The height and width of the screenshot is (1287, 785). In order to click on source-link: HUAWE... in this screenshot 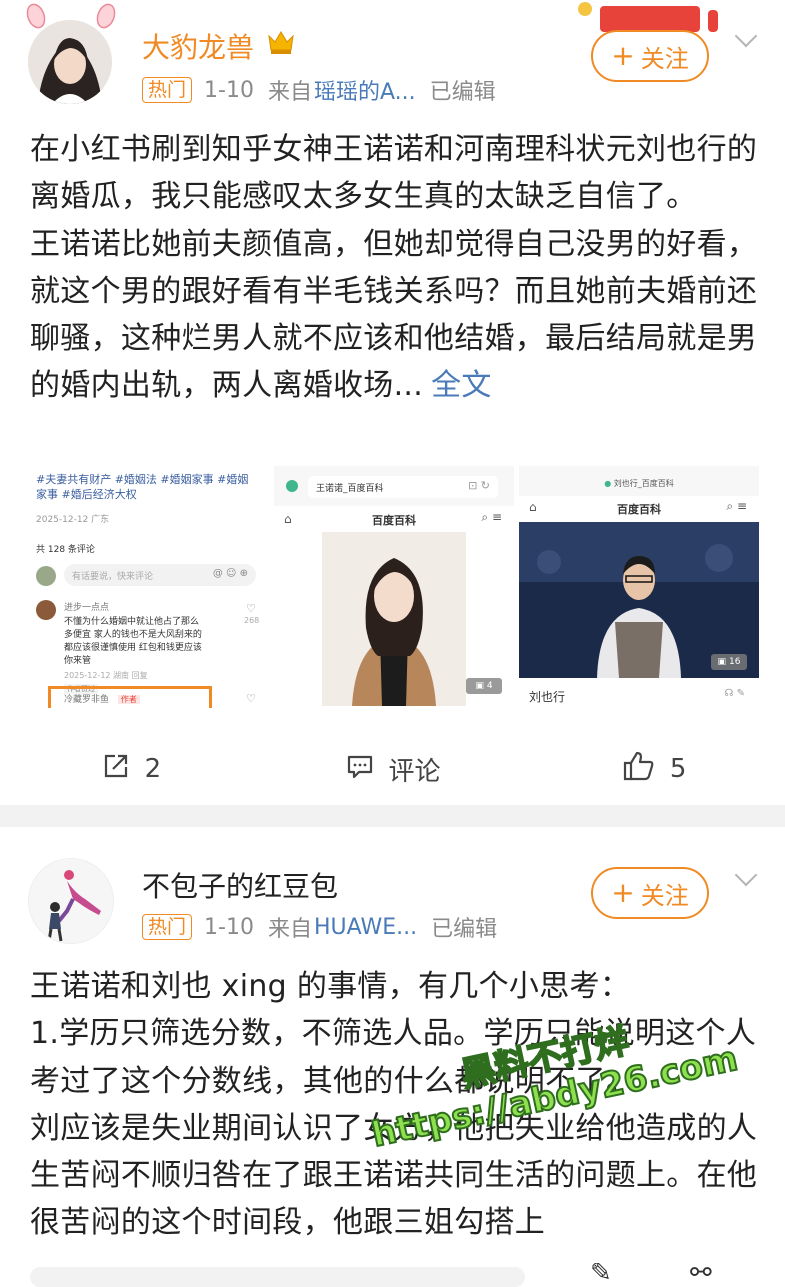, I will do `click(365, 927)`.